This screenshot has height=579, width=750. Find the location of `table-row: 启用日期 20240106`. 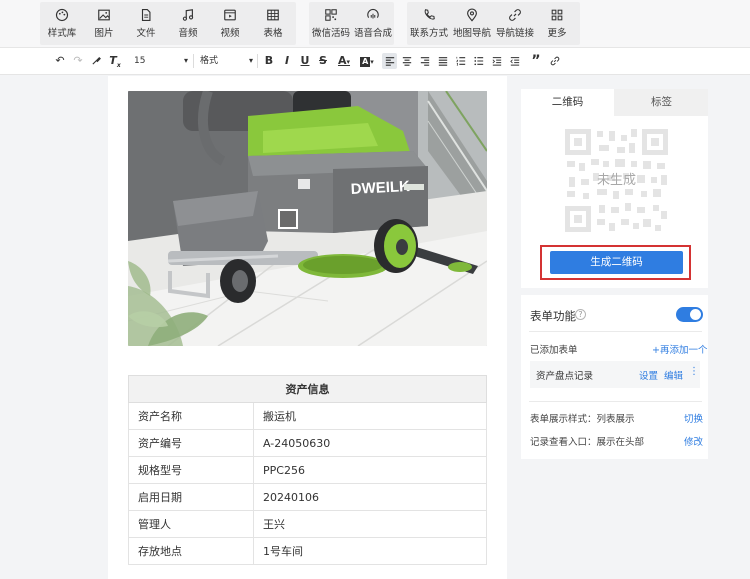

table-row: 启用日期 20240106 is located at coordinates (307, 497).